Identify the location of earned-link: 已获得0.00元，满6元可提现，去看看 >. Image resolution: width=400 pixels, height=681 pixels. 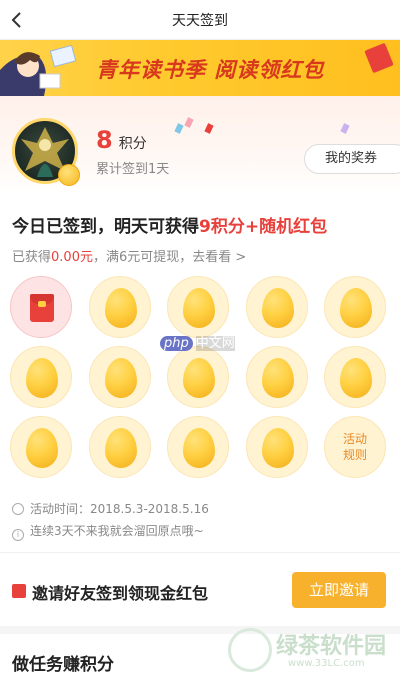
(129, 255).